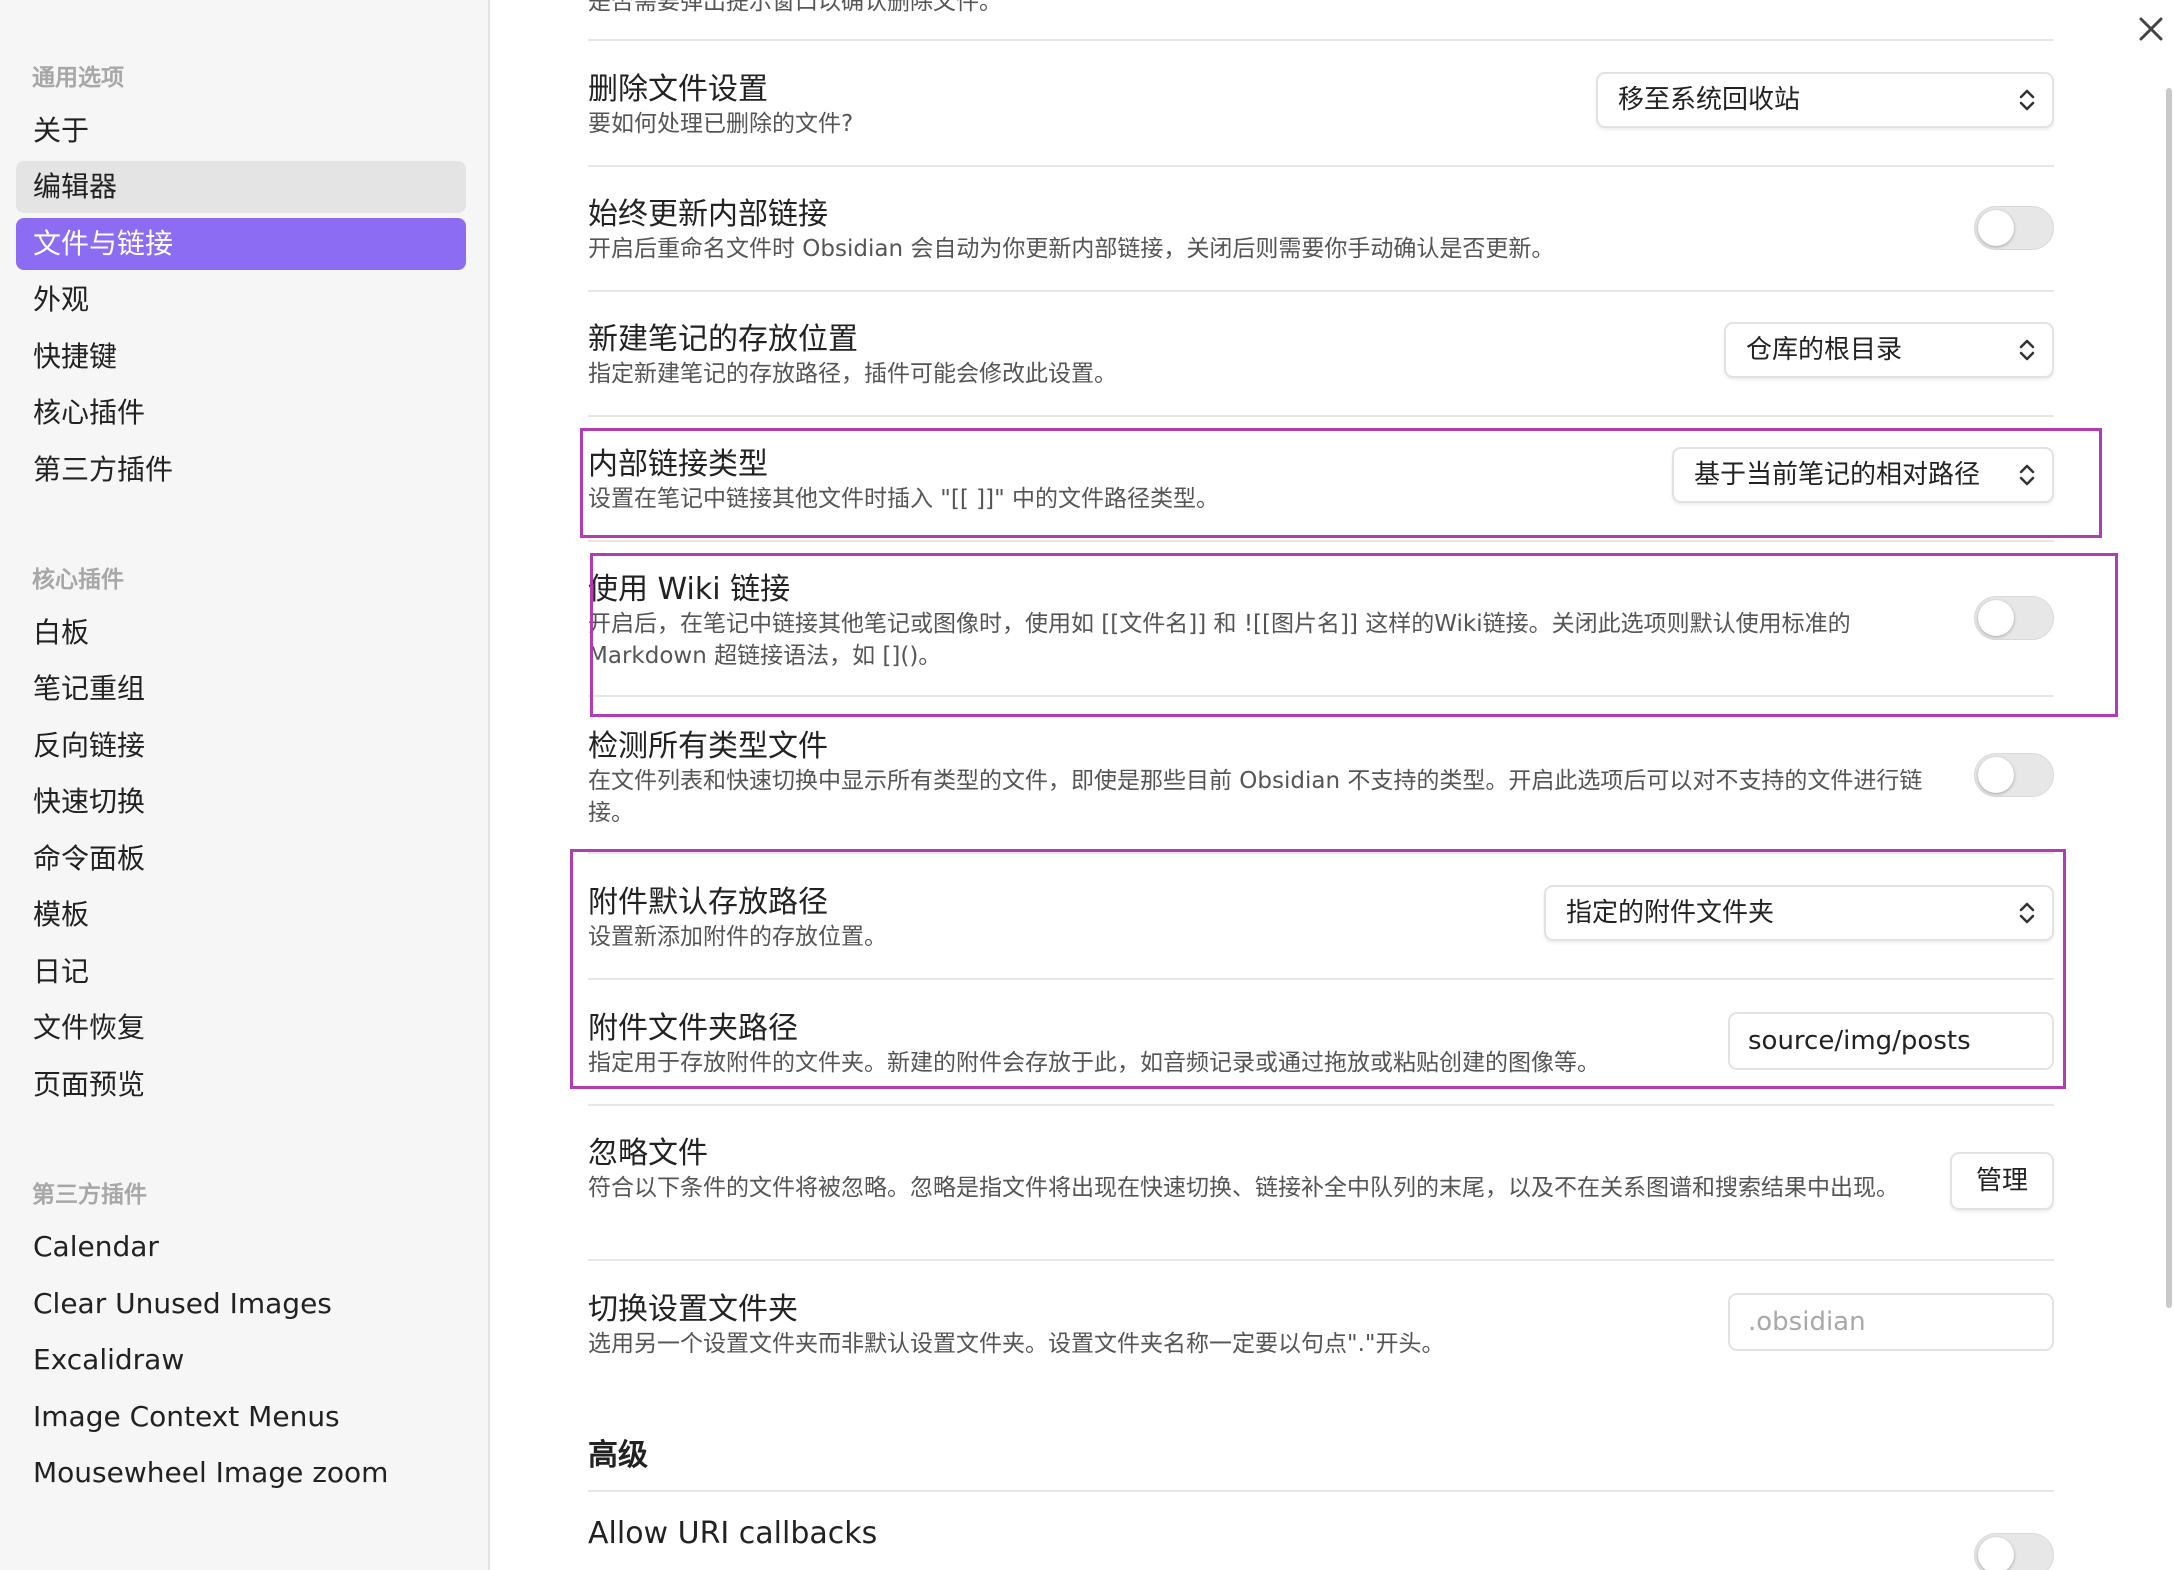  What do you see at coordinates (241, 300) in the screenshot?
I see `sidebar-item-appearance: 外观` at bounding box center [241, 300].